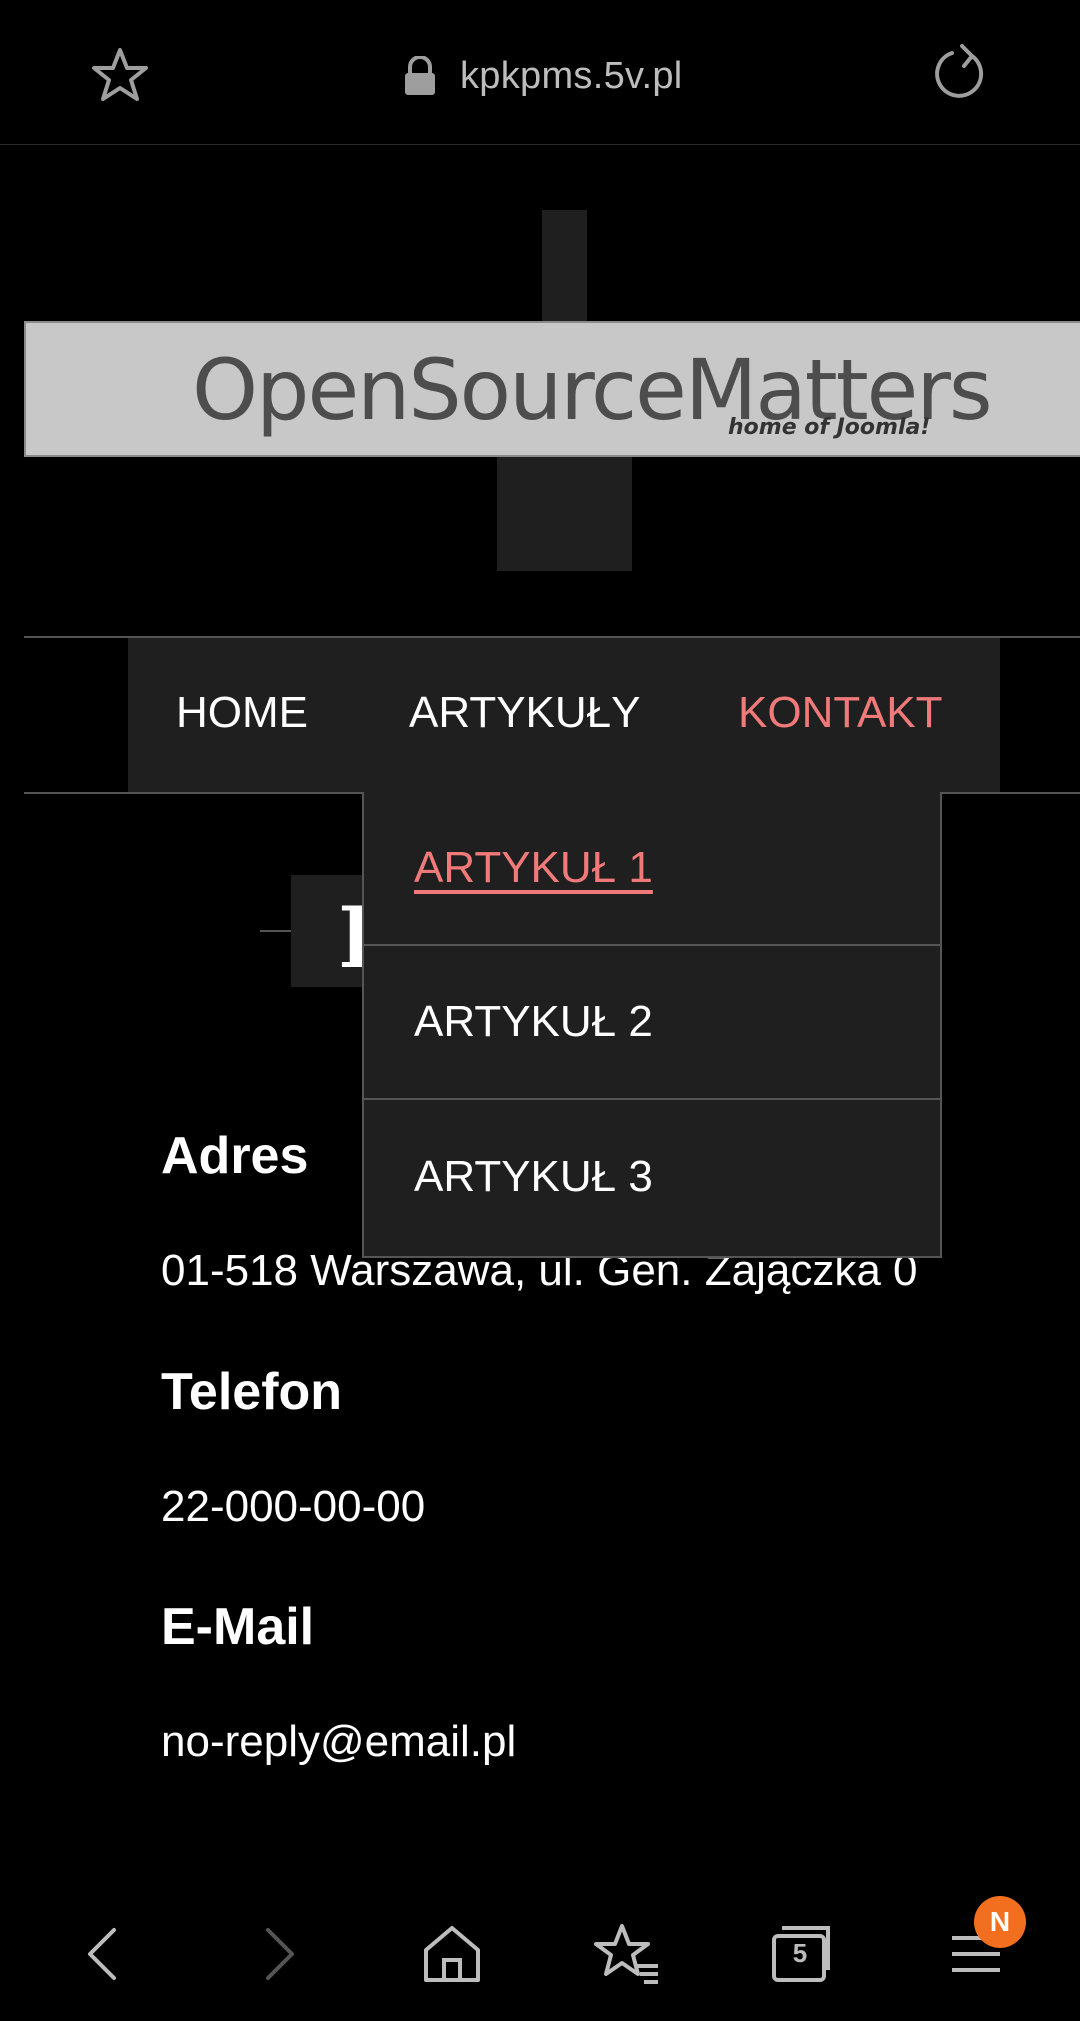 The image size is (1080, 2021). Describe the element at coordinates (525, 713) in the screenshot. I see `nav-item-artykuly: ARTYKUŁY` at that location.